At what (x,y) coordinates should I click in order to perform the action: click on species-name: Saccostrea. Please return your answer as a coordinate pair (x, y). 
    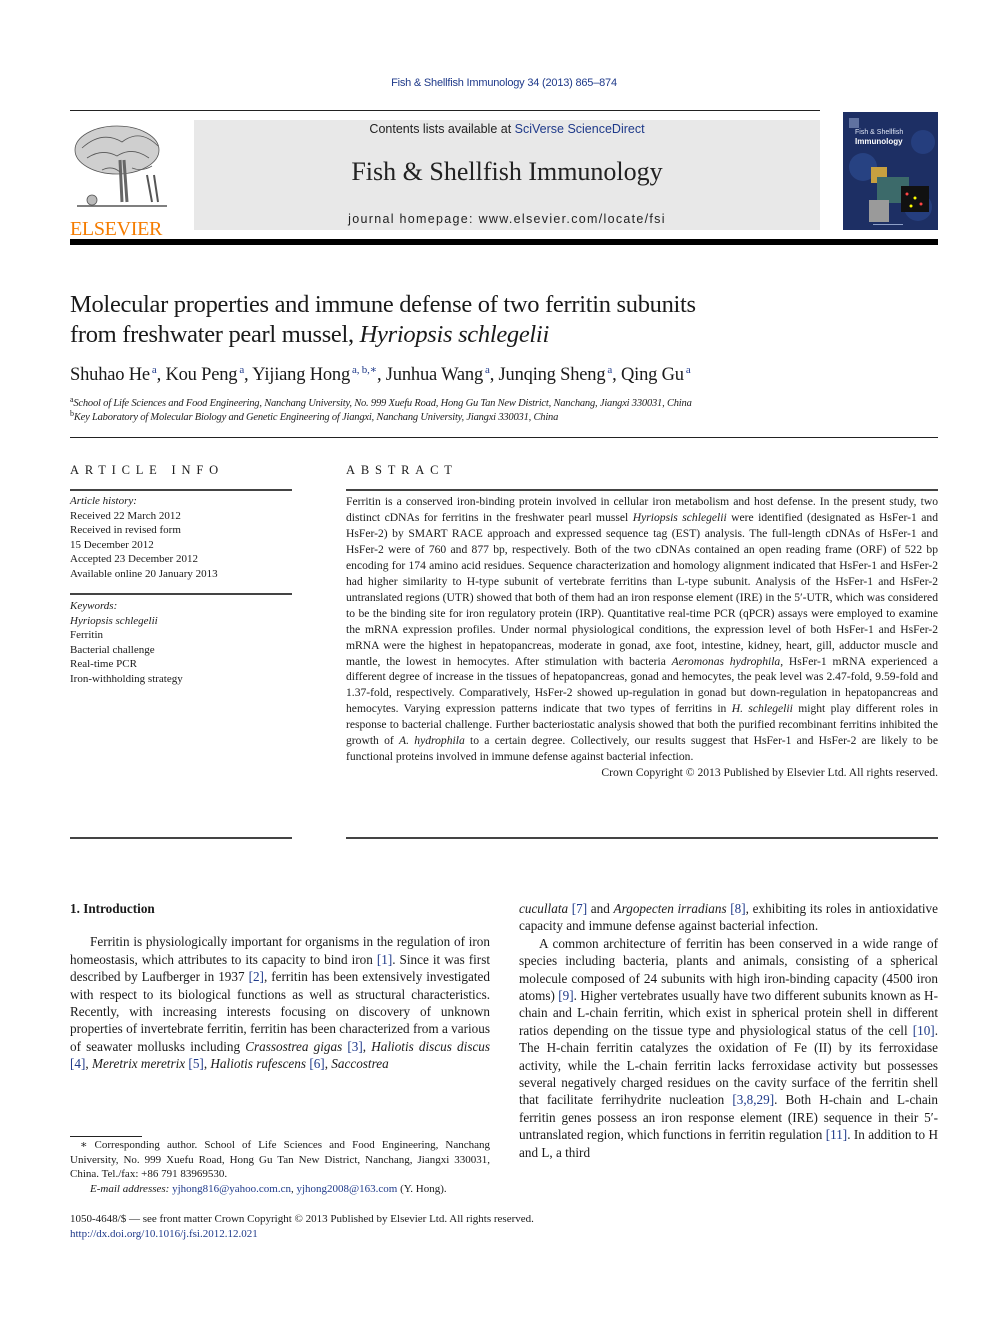
    Looking at the image, I should click on (360, 1064).